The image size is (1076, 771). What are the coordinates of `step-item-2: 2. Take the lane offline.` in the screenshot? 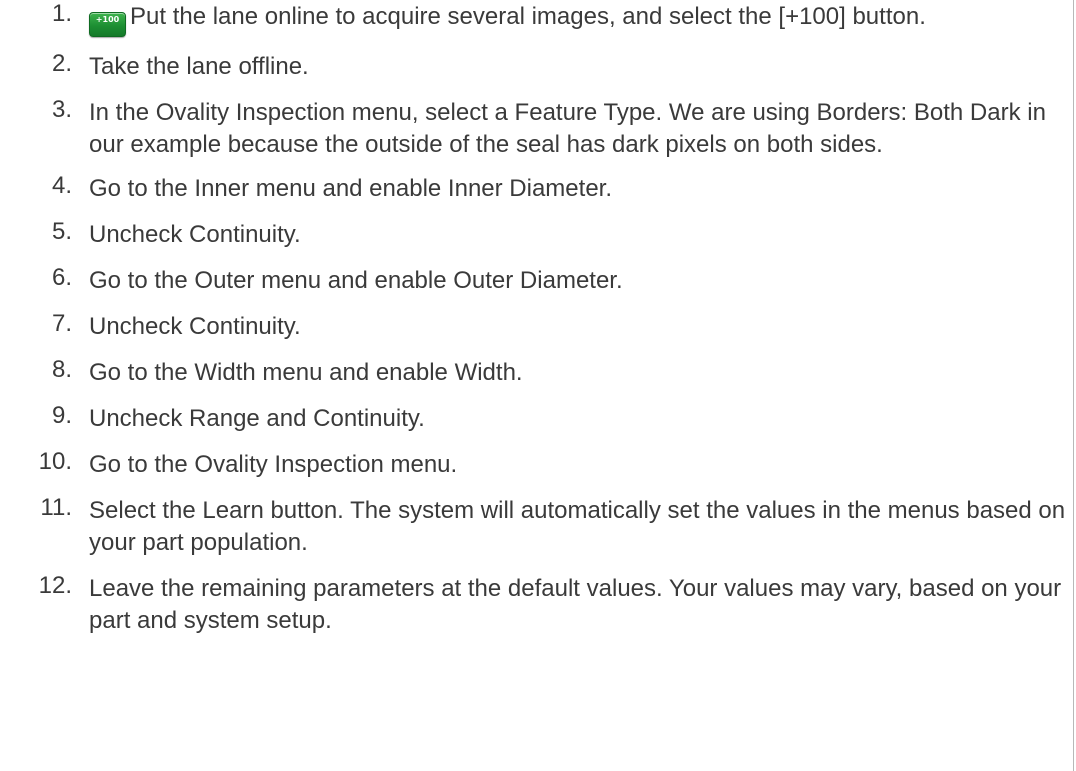 It's located at (535, 66).